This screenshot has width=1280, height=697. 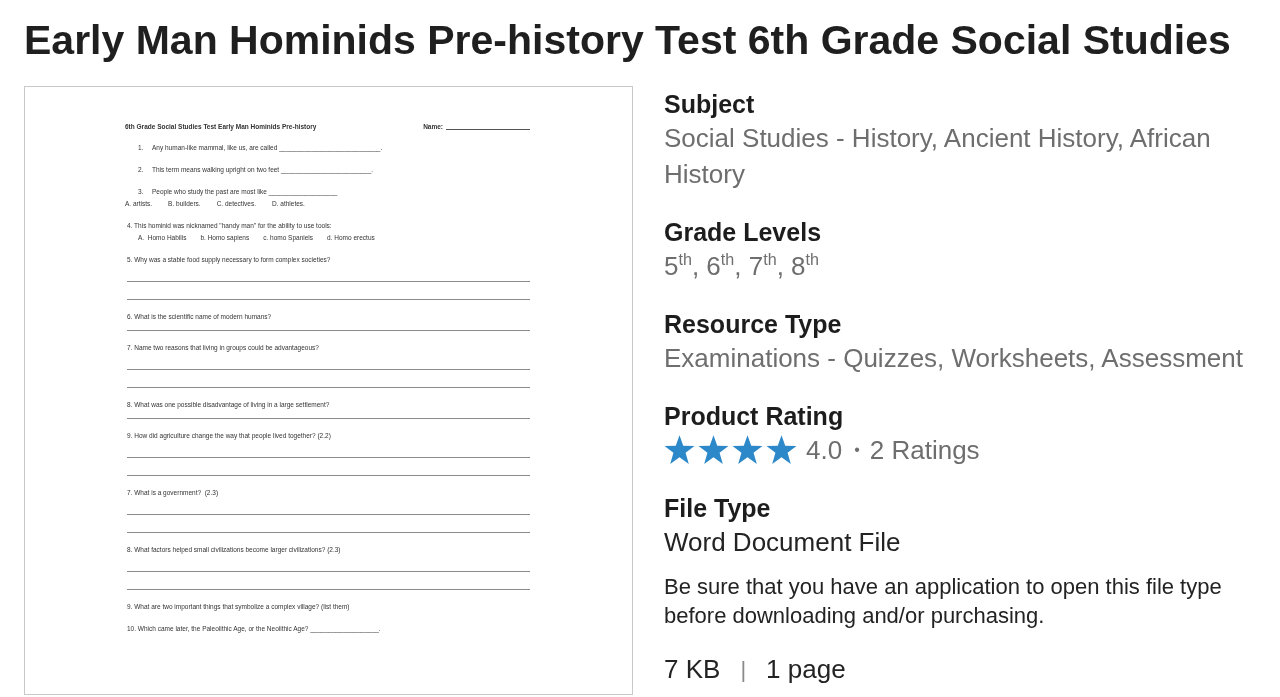 I want to click on page-title: Early Man Hominids Pre-history Test 6th Grade Social Studies, so click(x=628, y=40).